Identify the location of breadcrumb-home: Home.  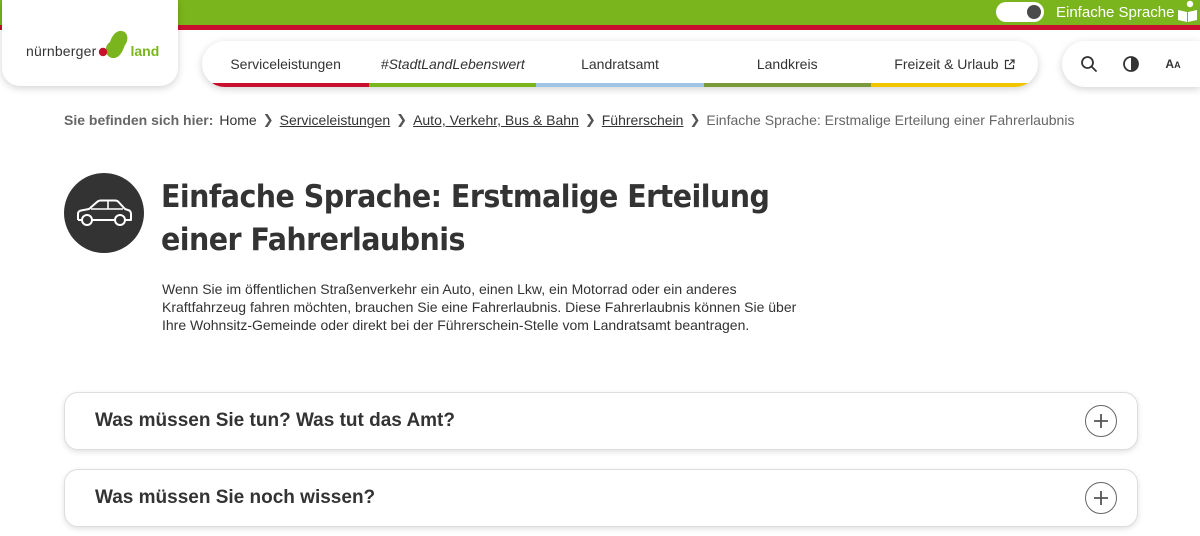
(237, 120).